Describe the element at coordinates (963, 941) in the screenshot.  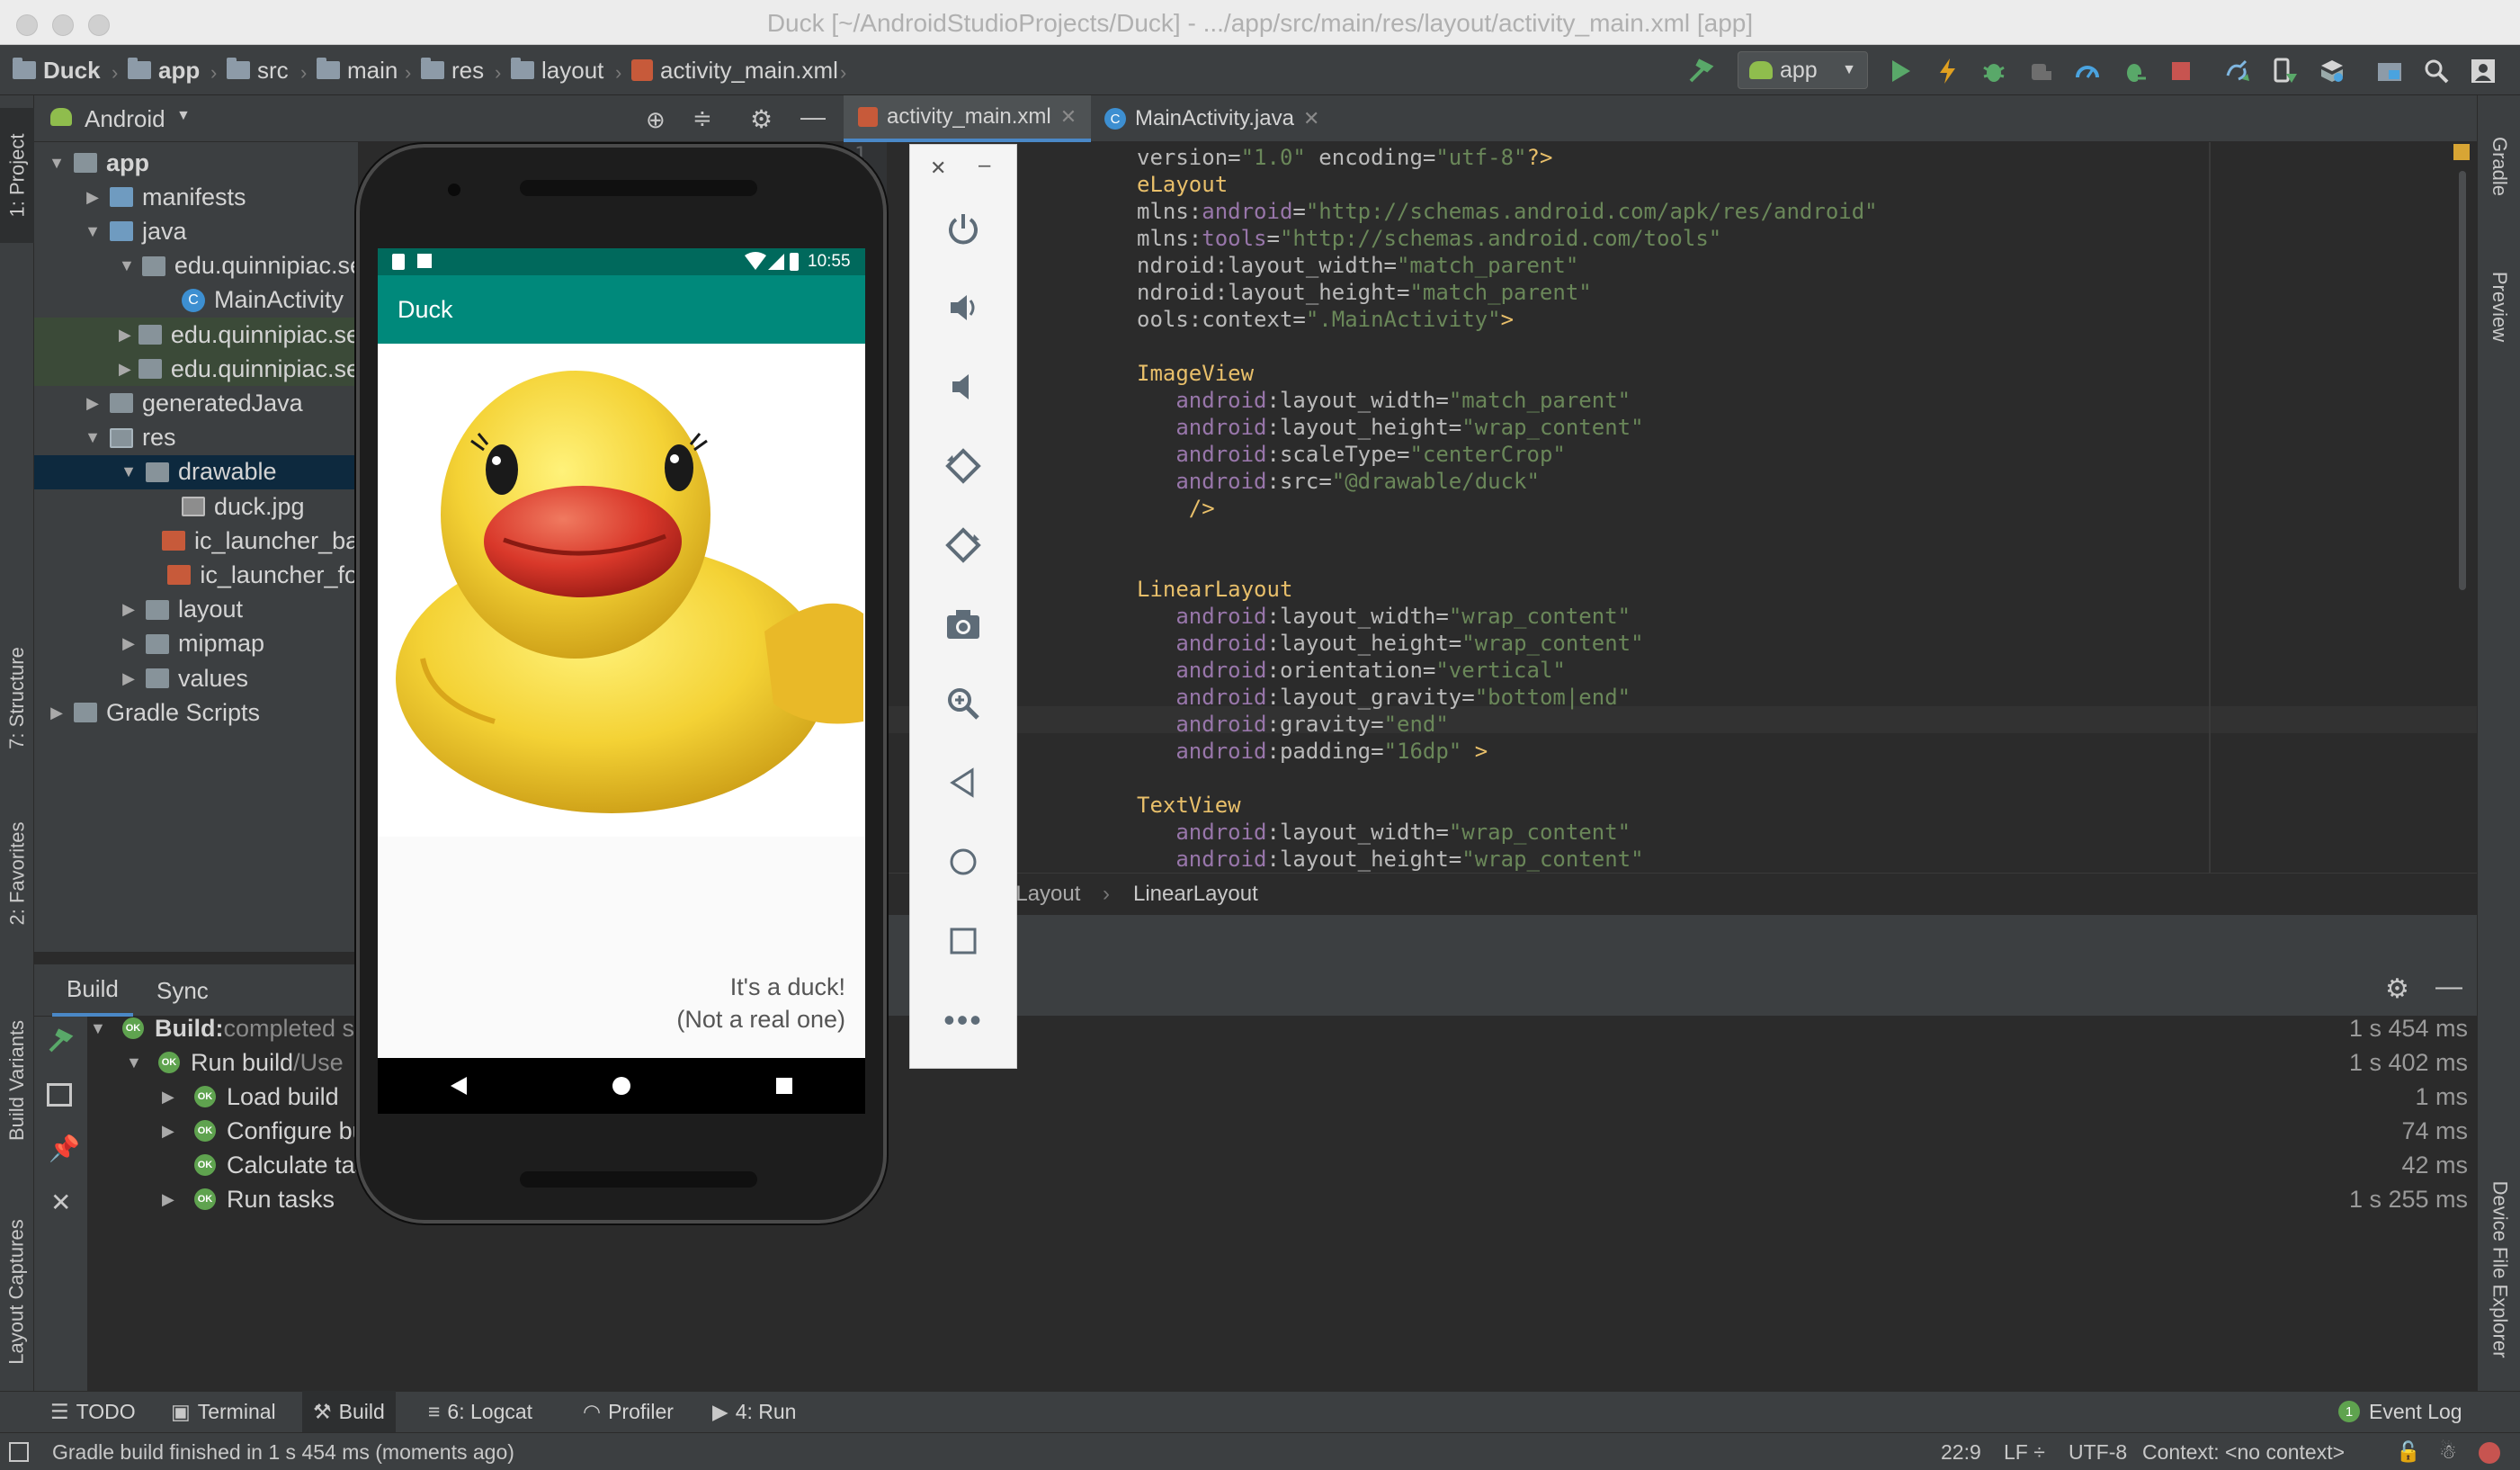
I see `overview-icon` at that location.